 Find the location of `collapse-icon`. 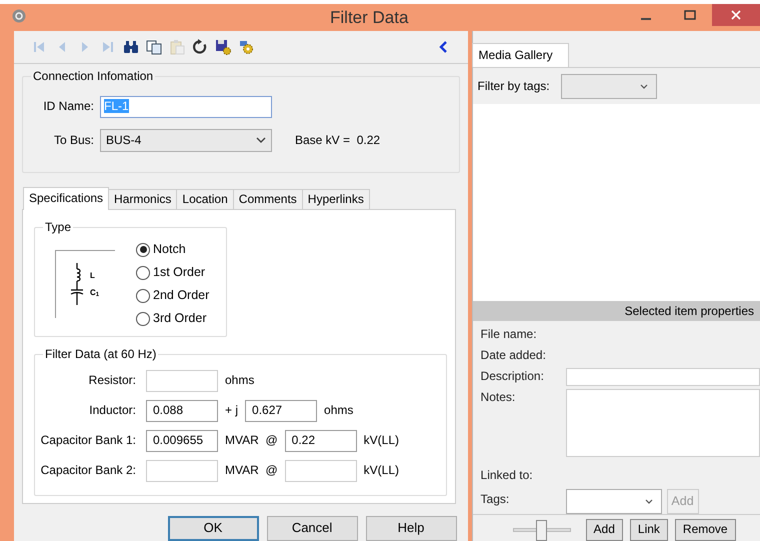

collapse-icon is located at coordinates (443, 47).